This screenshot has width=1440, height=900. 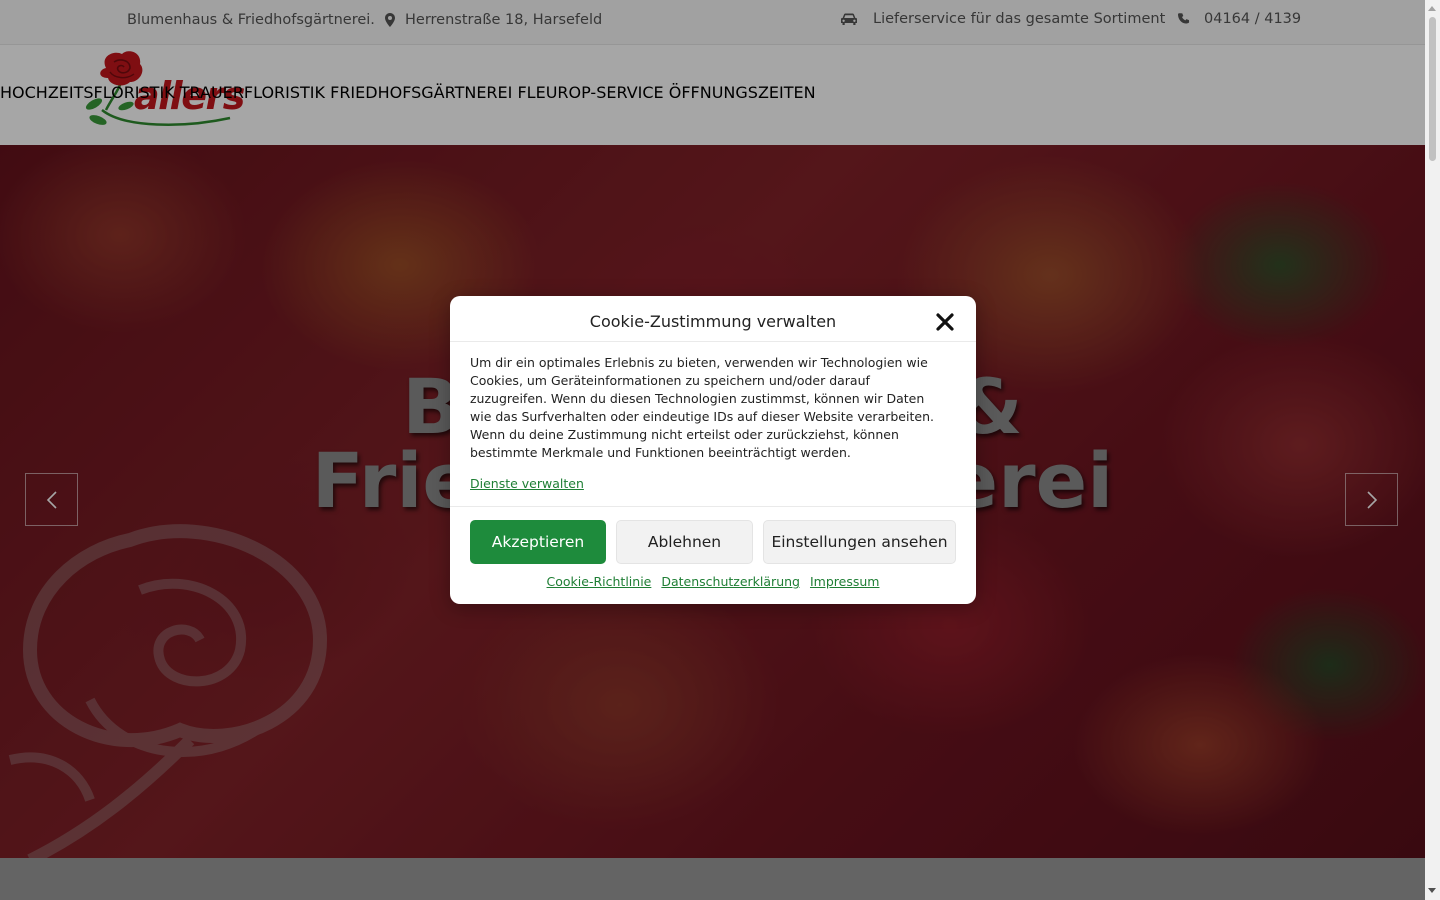 I want to click on cookie-policy-link: Cookie-Richtlinie, so click(x=599, y=581).